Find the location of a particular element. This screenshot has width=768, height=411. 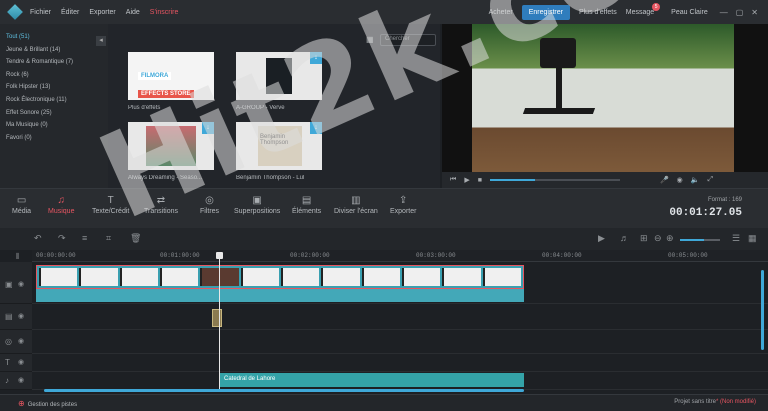

menu-fichier: Fichier is located at coordinates (40, 12).